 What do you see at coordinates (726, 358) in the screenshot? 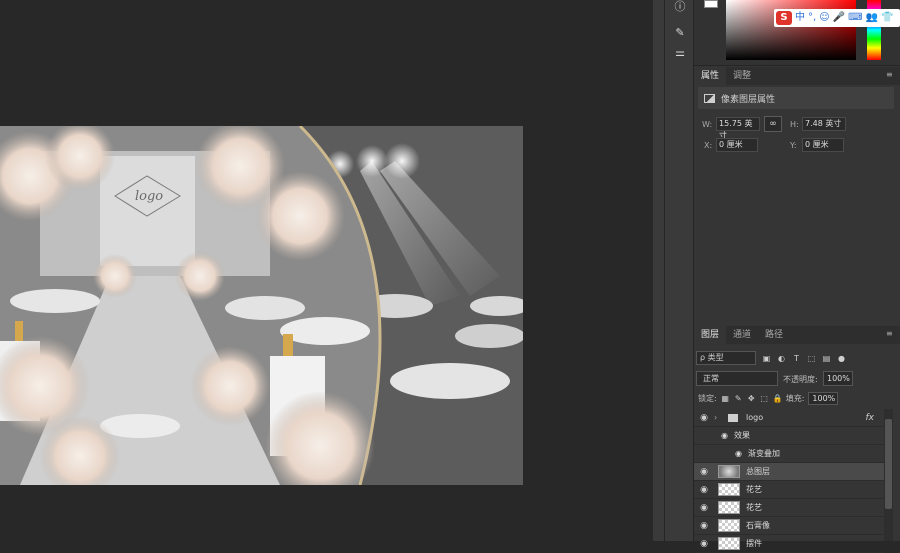
I see `layer-kind-filter: ρ 类型` at bounding box center [726, 358].